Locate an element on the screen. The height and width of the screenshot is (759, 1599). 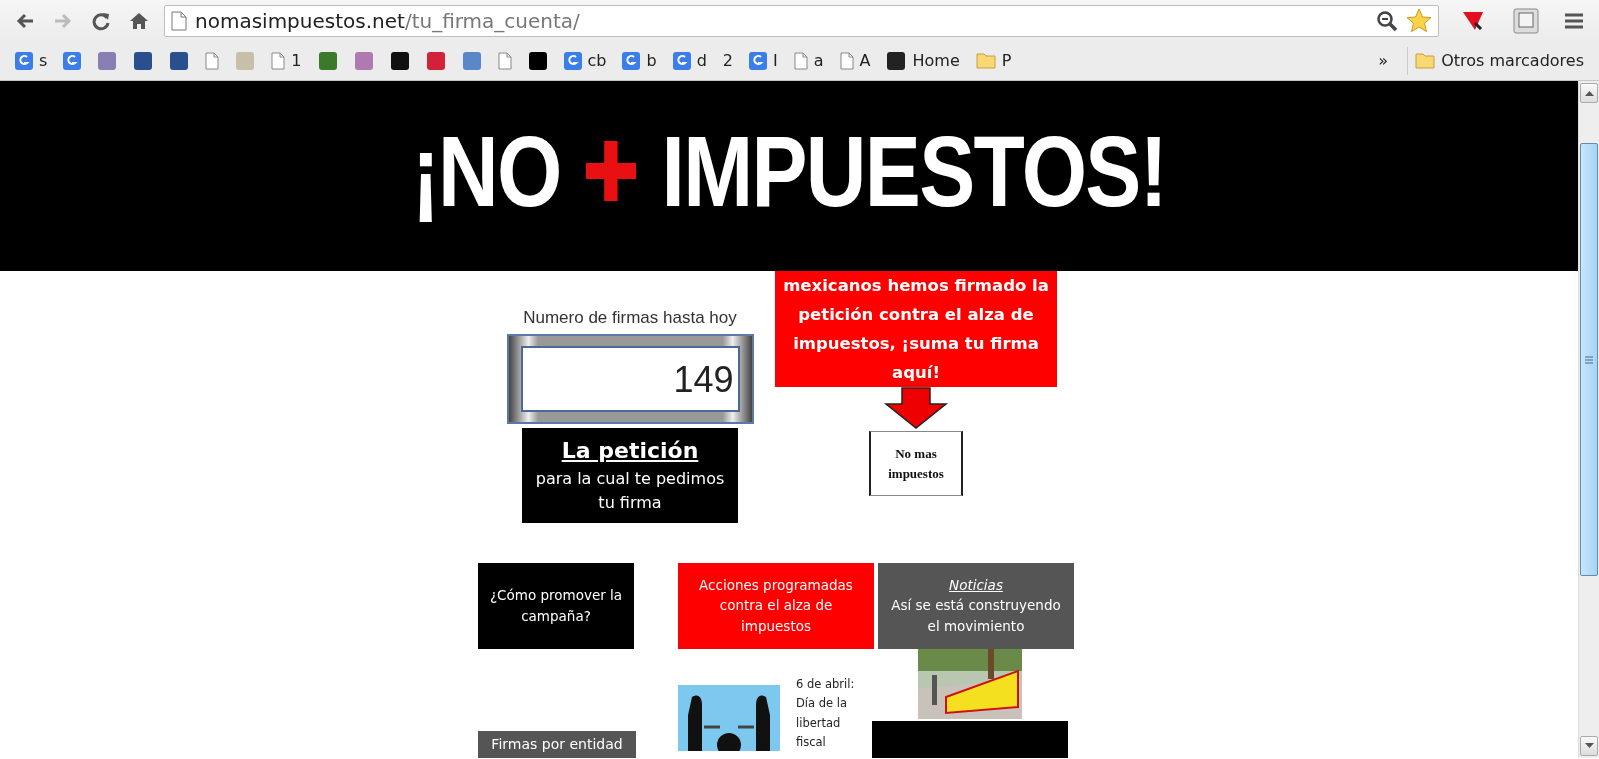
bookmark-link: I is located at coordinates (763, 60).